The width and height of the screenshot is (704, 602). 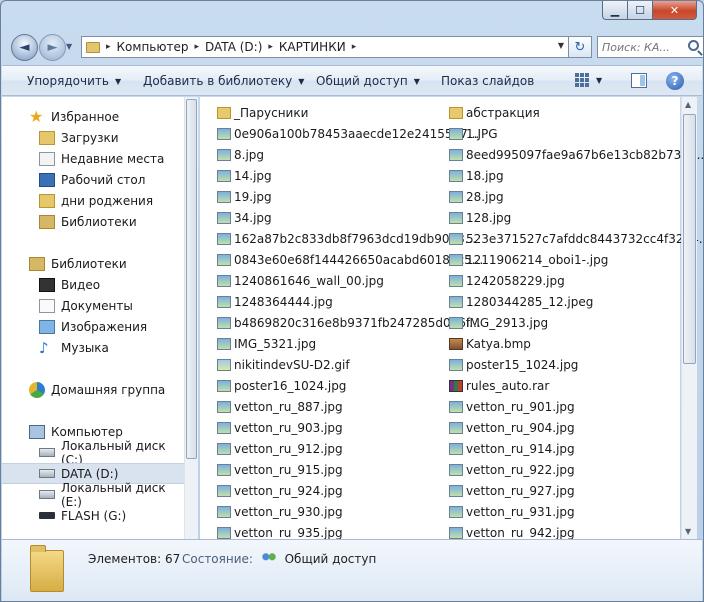 What do you see at coordinates (498, 322) in the screenshot?
I see `file-item: IMG_2913.jpg` at bounding box center [498, 322].